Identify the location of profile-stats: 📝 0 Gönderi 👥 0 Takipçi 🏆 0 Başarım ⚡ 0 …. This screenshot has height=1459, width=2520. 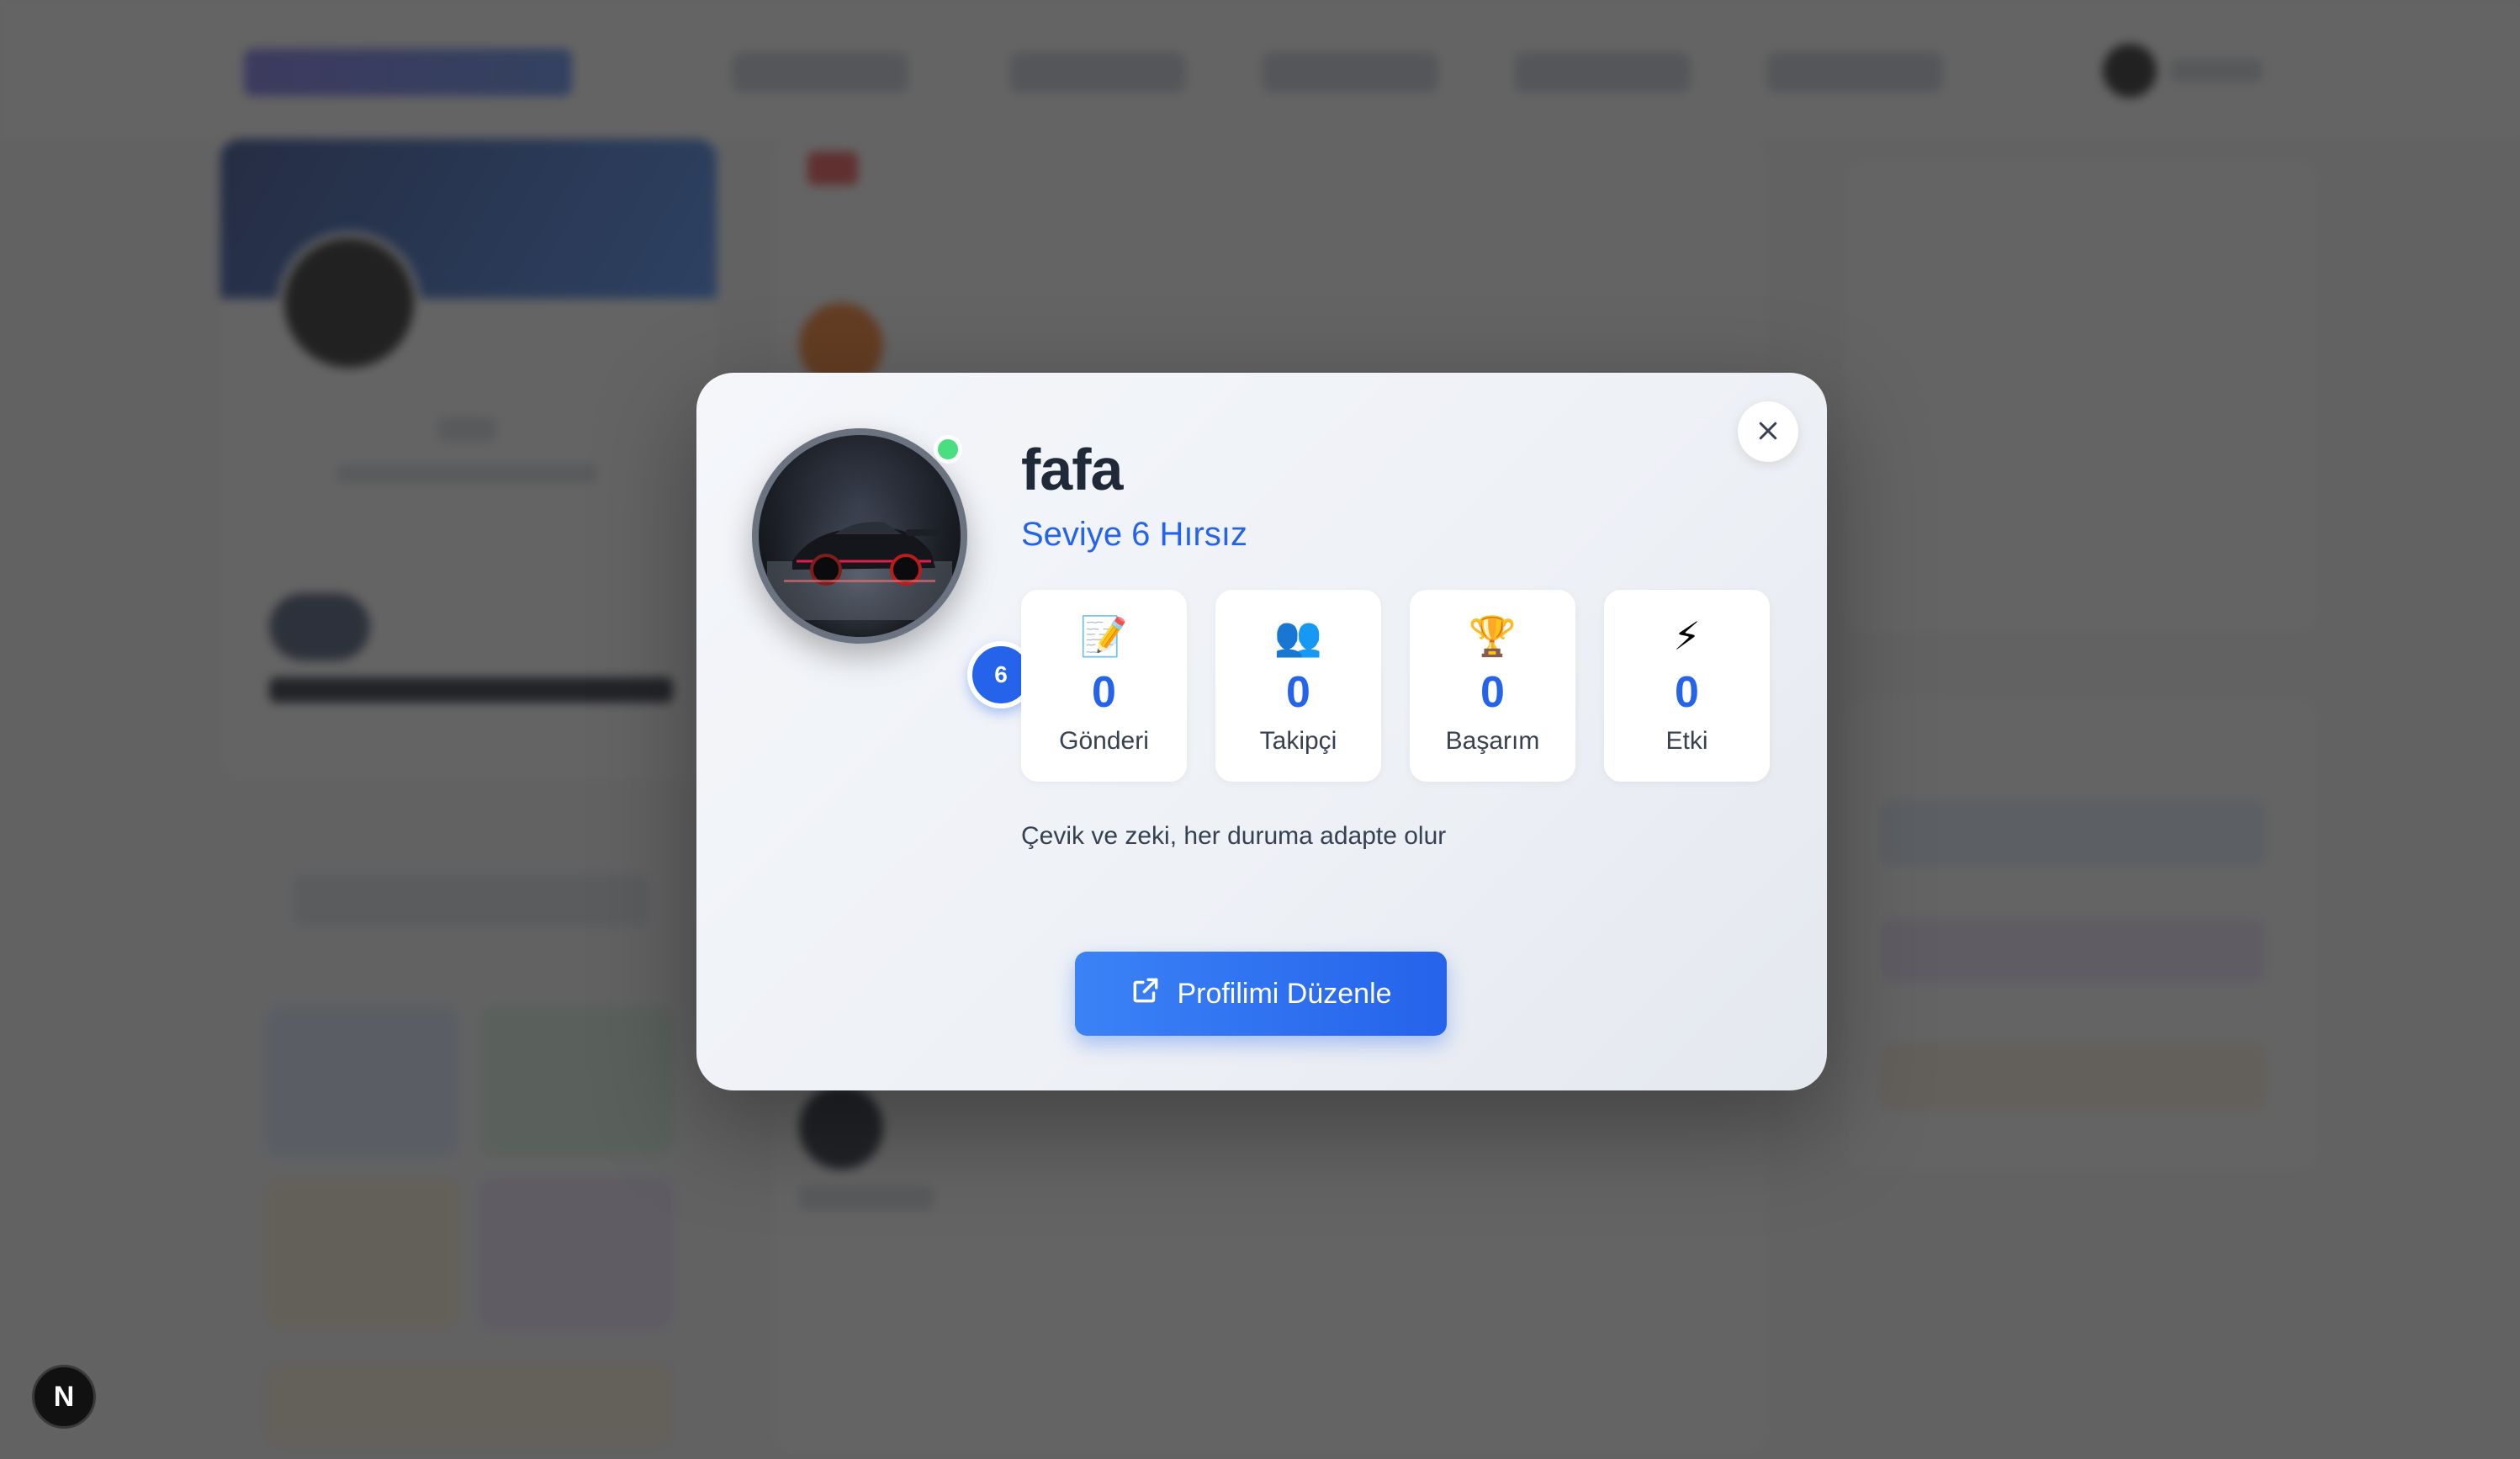
(1396, 686).